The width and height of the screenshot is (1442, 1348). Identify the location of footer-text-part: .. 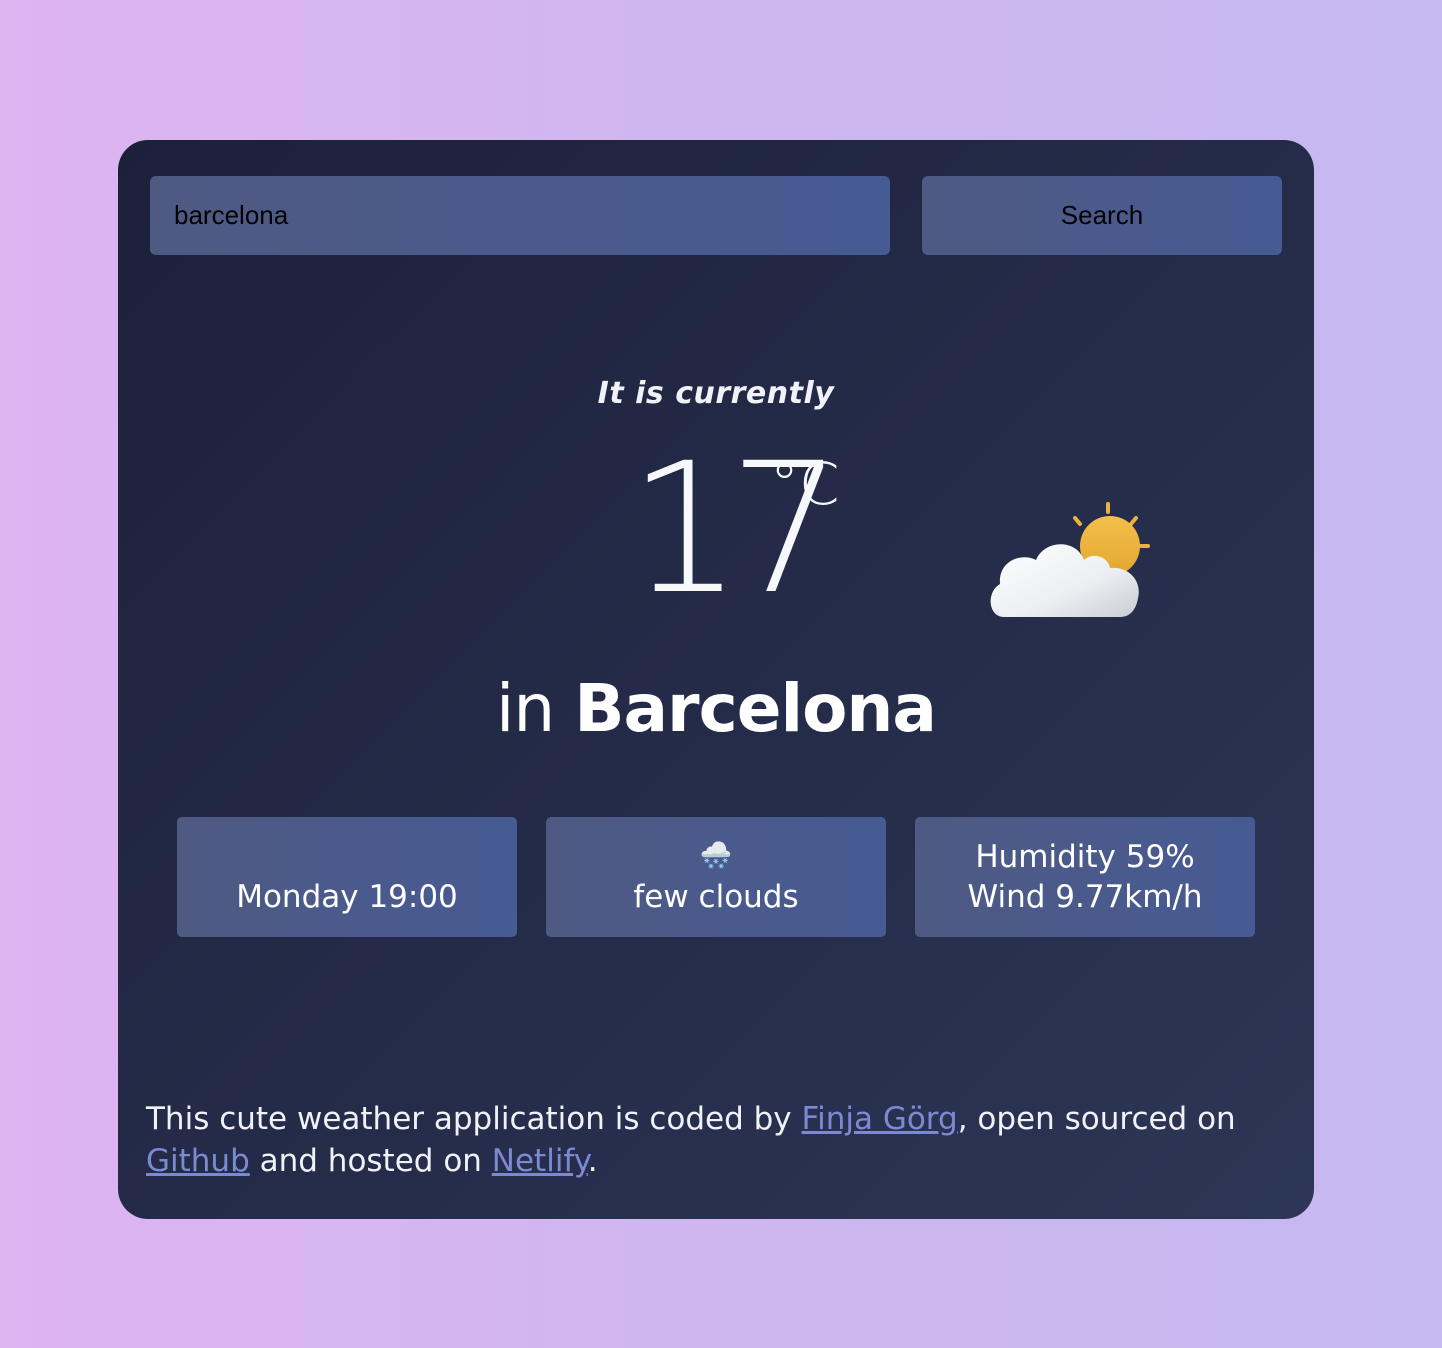
(592, 1161).